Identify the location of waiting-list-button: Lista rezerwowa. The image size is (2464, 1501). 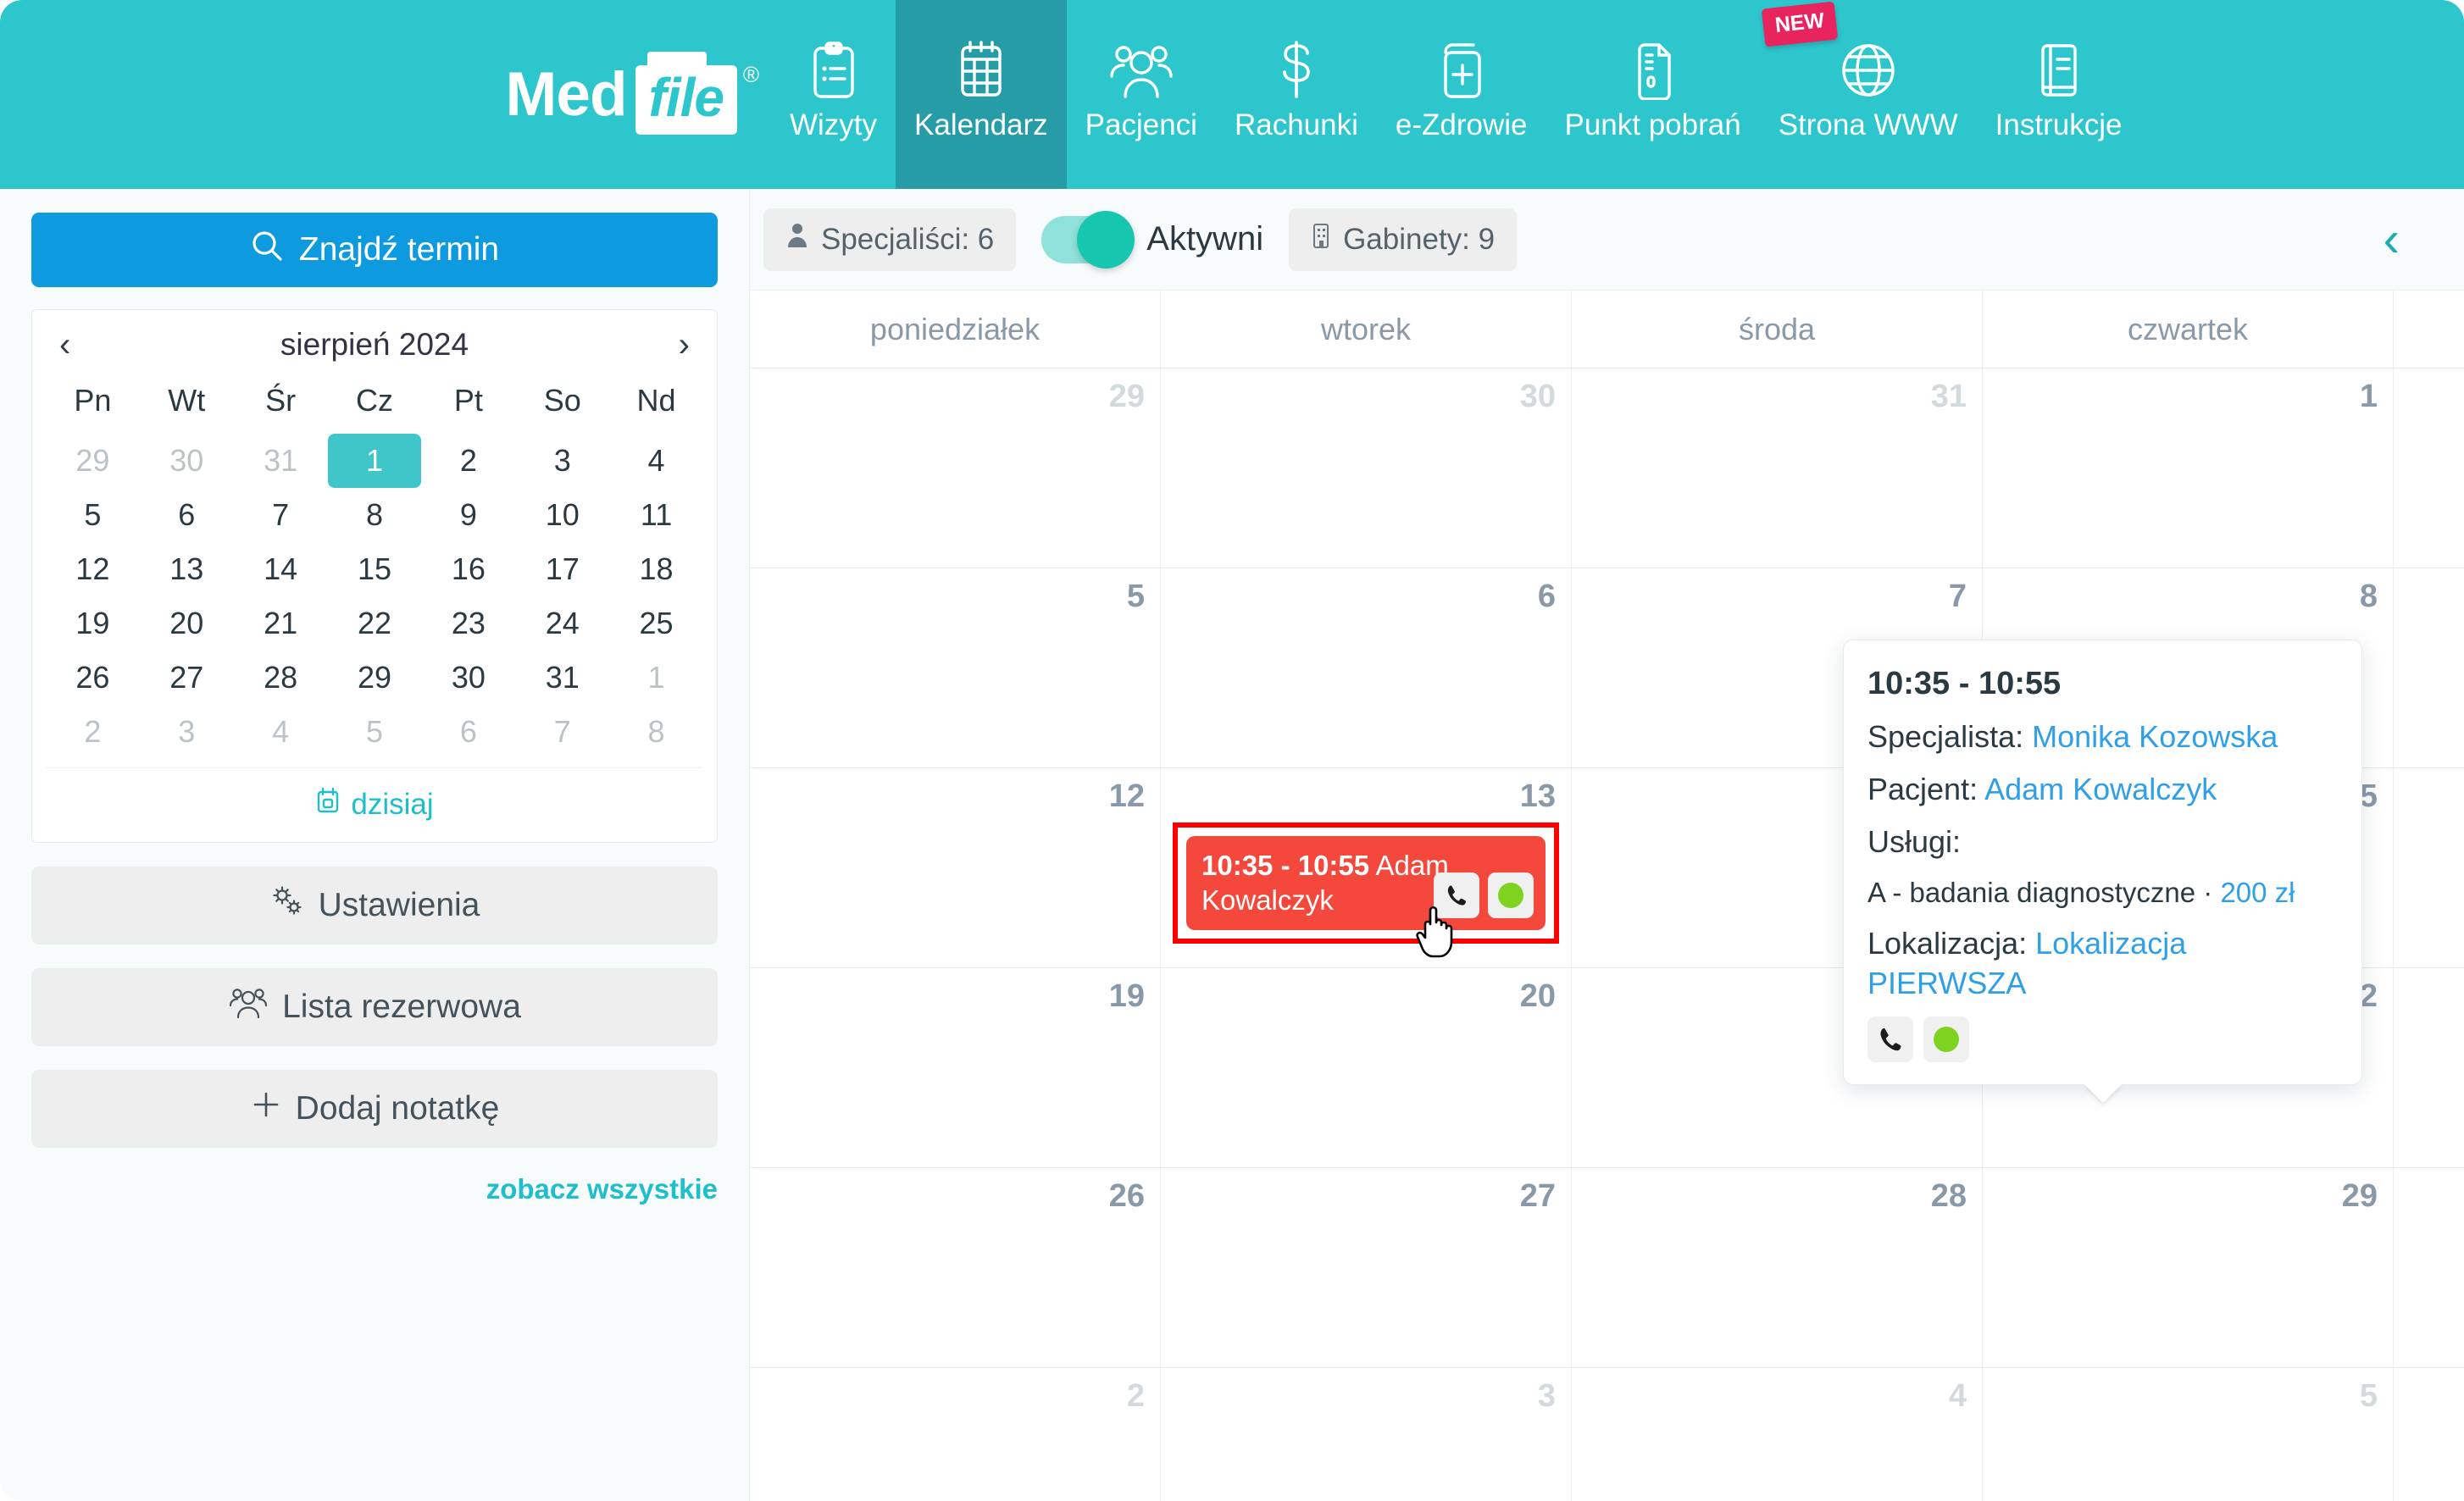
(374, 1007).